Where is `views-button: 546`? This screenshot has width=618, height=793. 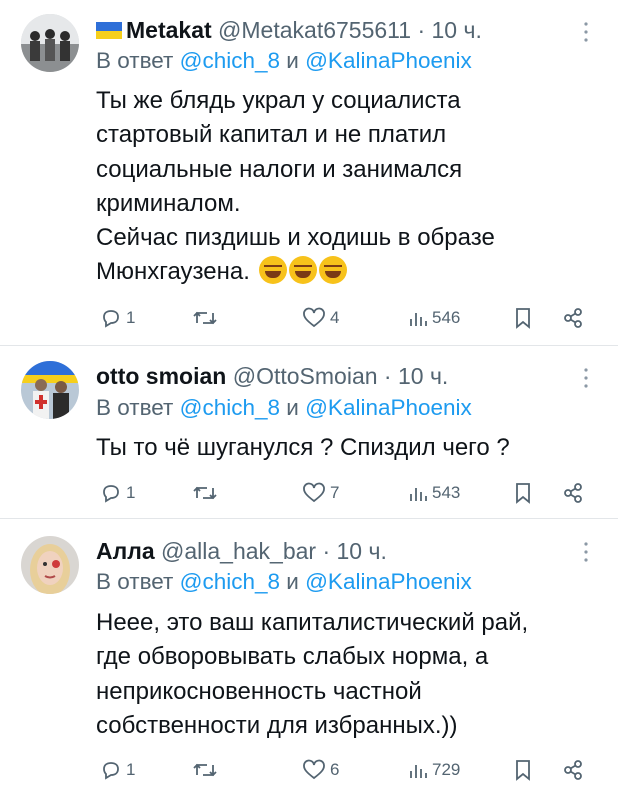 views-button: 546 is located at coordinates (434, 318).